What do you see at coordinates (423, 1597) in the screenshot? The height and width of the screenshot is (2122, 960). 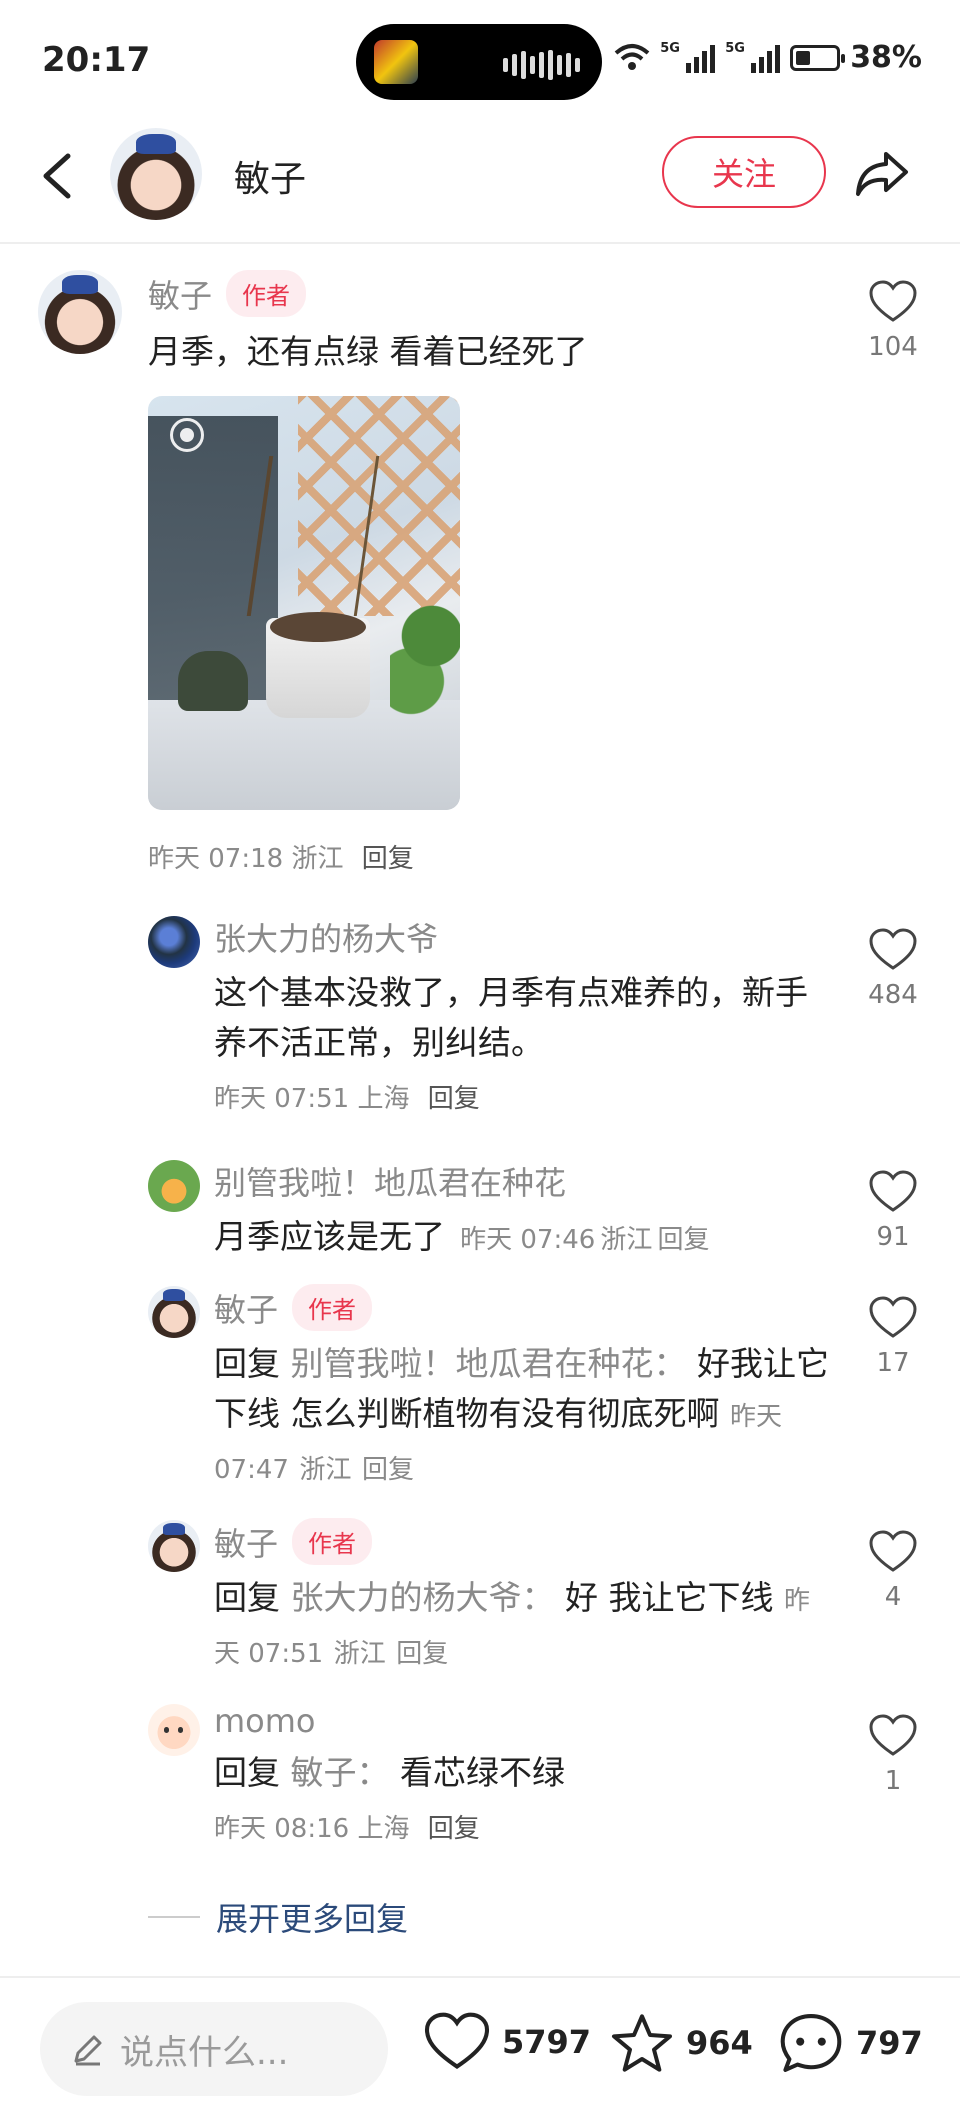 I see `reply-mention: 张大力的杨大爷：` at bounding box center [423, 1597].